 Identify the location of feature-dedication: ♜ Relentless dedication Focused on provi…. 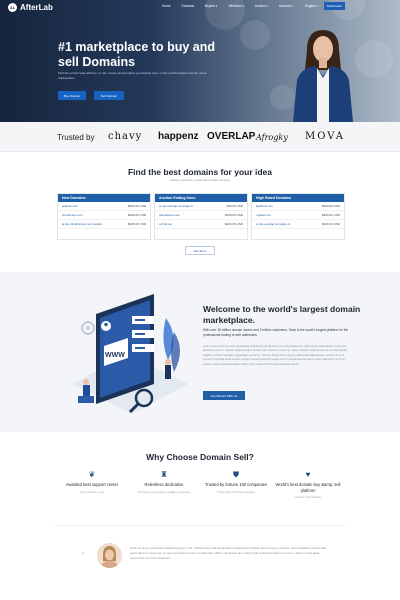
(164, 482).